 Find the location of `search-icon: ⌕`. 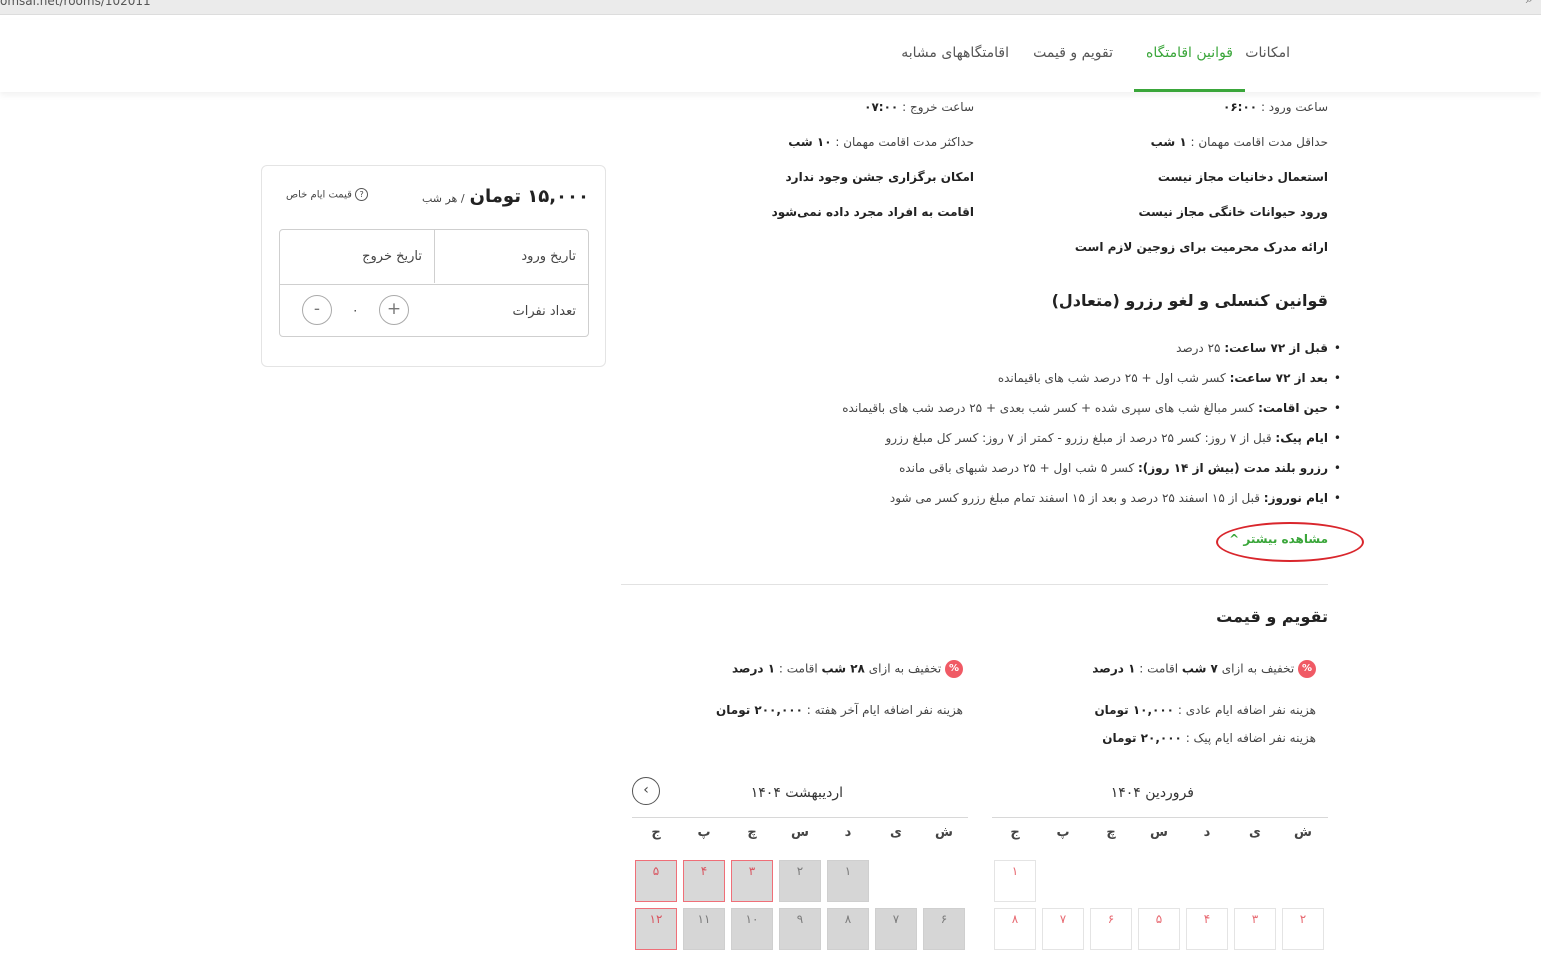

search-icon: ⌕ is located at coordinates (1529, 3).